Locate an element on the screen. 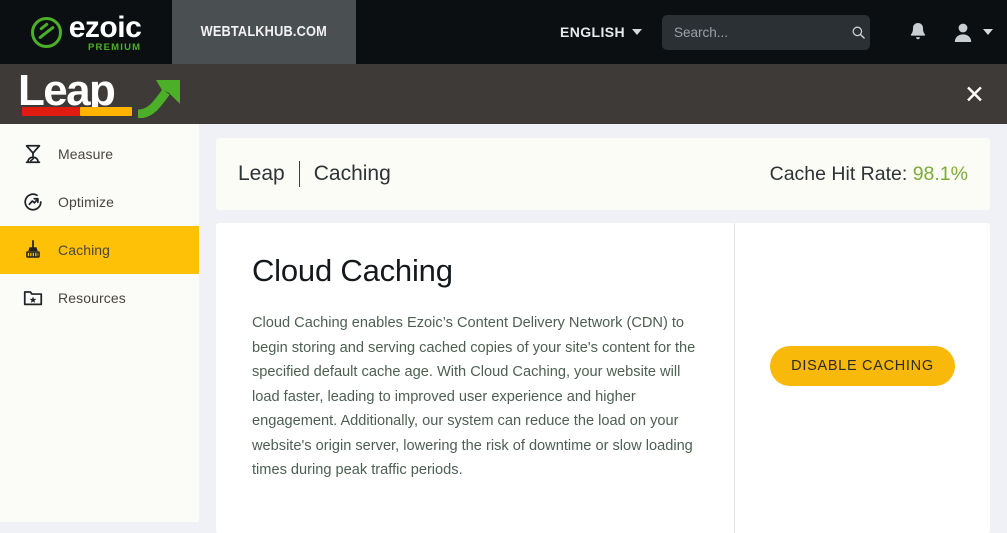 This screenshot has width=1007, height=533. sidebar-item-measure: Measure is located at coordinates (99, 154).